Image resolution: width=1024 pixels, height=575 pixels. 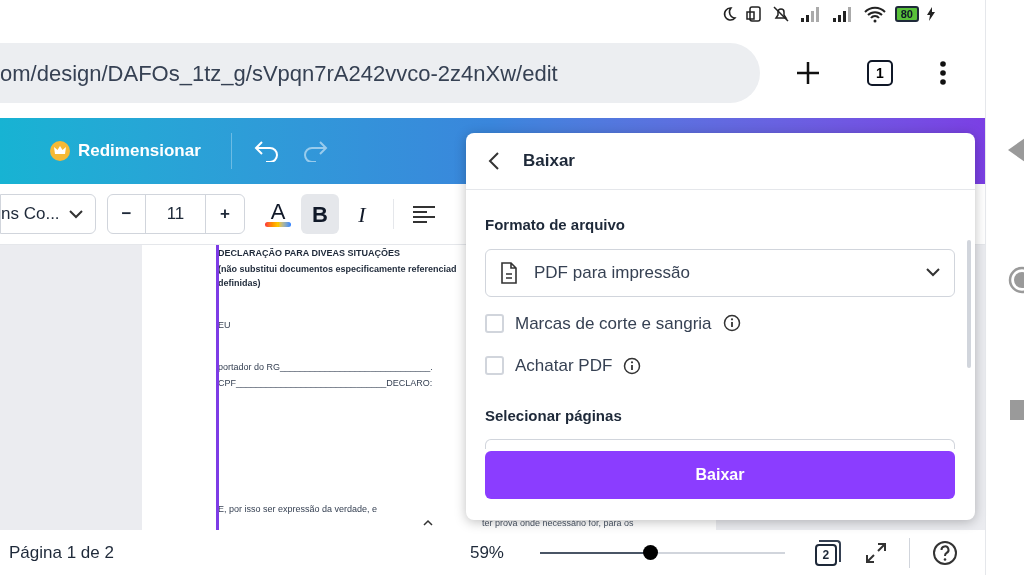 I want to click on option-label: Achatar PDF, so click(x=564, y=366).